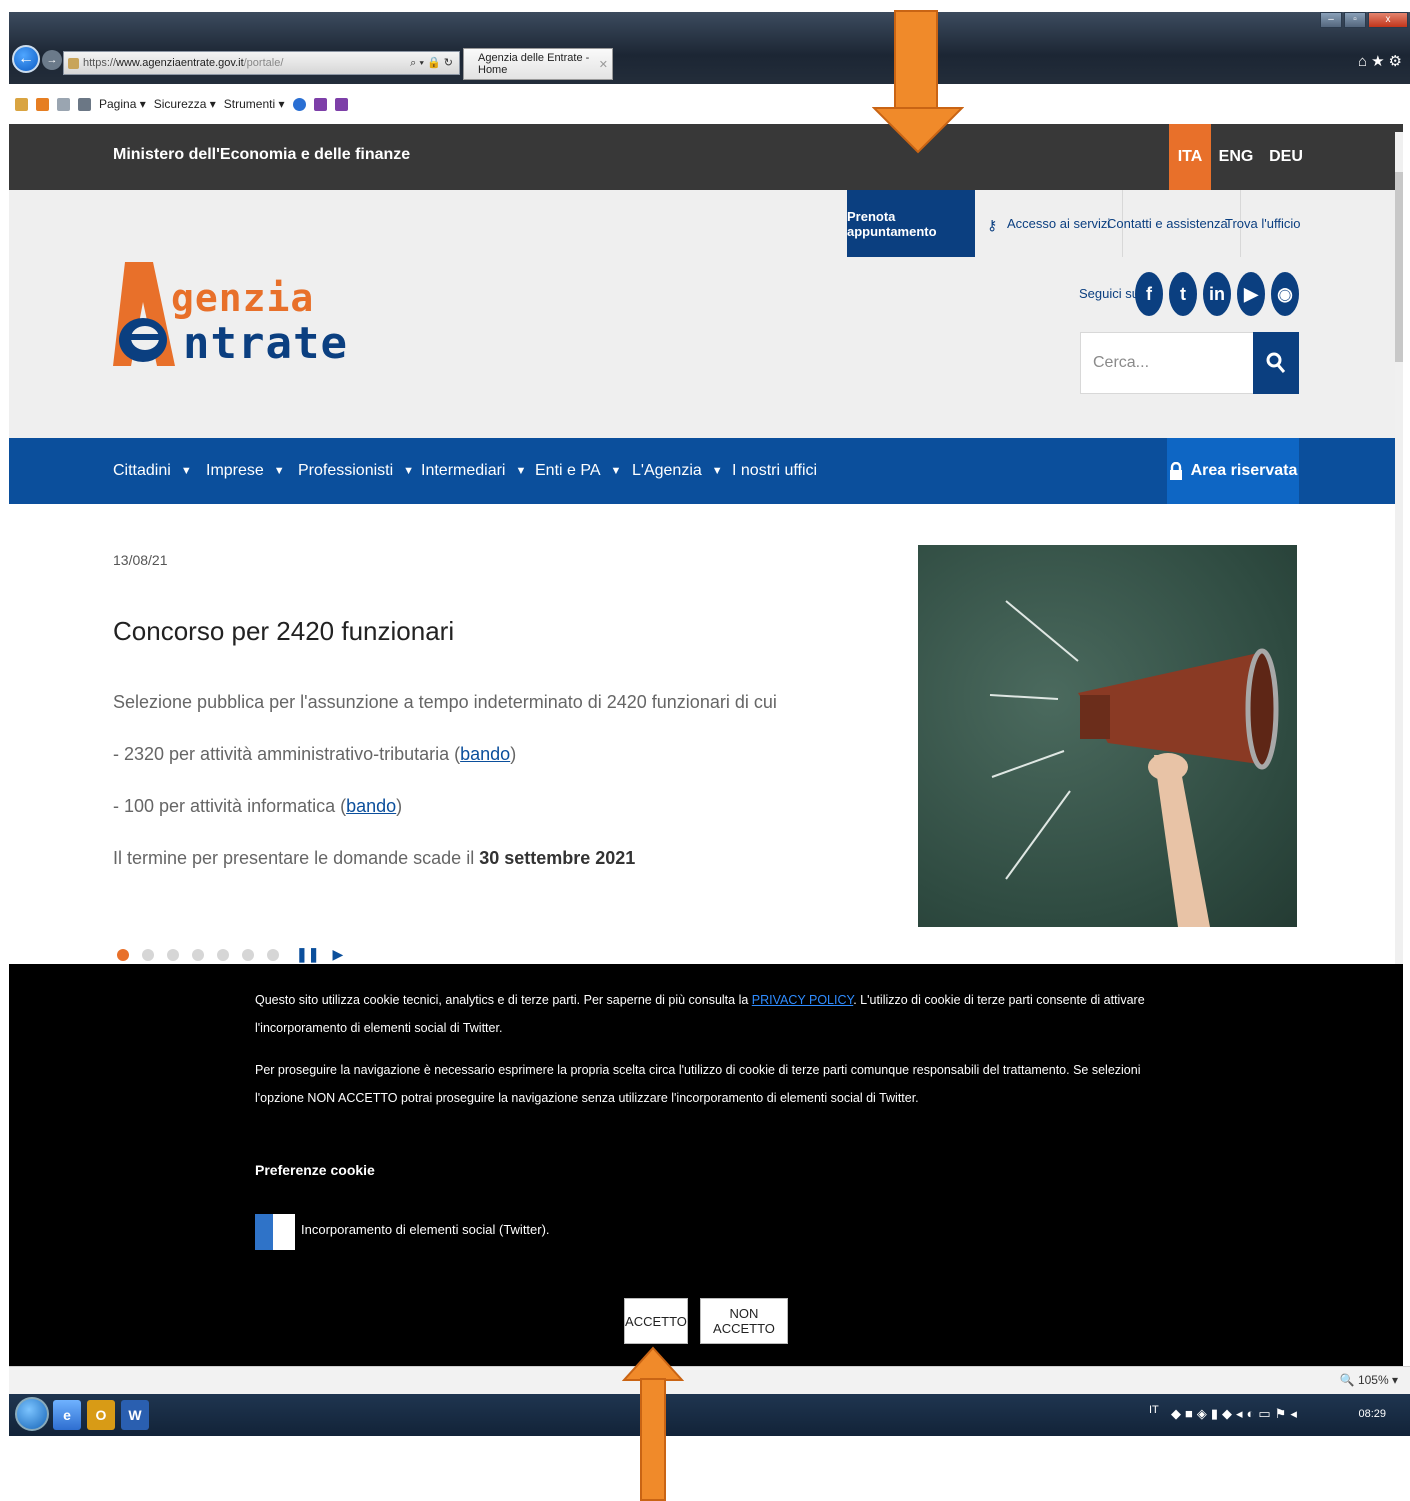 This screenshot has width=1410, height=1501. Describe the element at coordinates (1331, 20) in the screenshot. I see `minimize-icon: –` at that location.